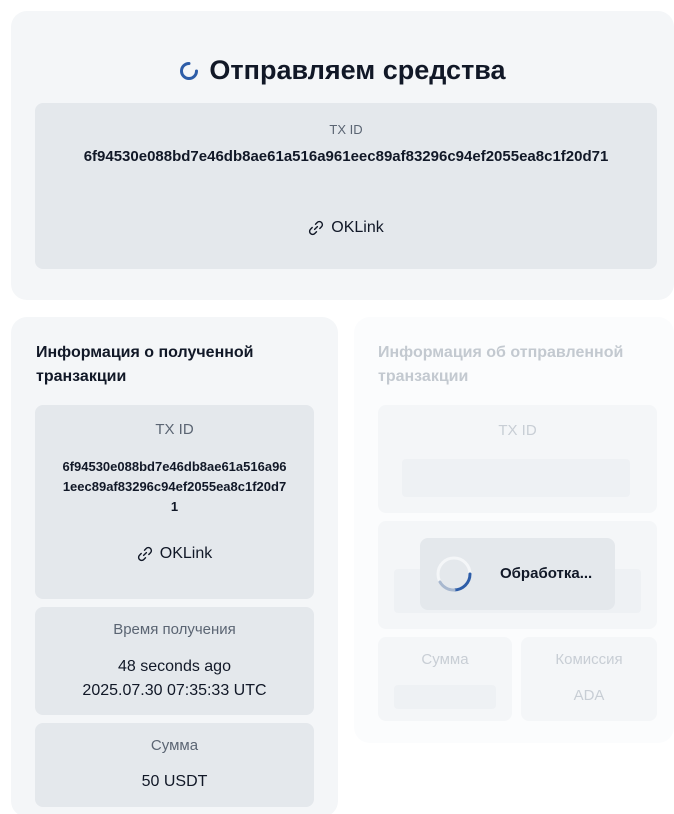 This screenshot has height=814, width=674. Describe the element at coordinates (174, 745) in the screenshot. I see `received-amount-label: Сумма` at that location.